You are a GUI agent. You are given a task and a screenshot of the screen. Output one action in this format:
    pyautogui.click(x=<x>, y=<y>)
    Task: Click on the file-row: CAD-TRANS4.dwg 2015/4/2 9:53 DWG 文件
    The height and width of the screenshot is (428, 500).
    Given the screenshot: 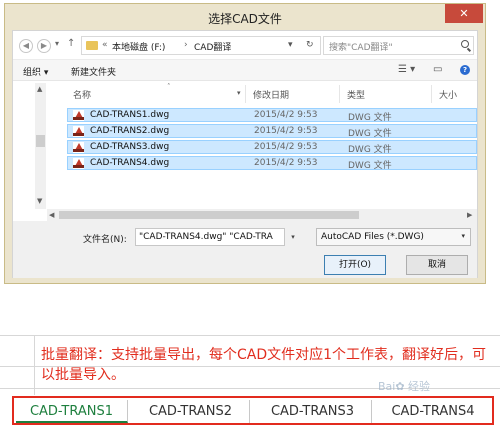 What is the action you would take?
    pyautogui.click(x=272, y=163)
    